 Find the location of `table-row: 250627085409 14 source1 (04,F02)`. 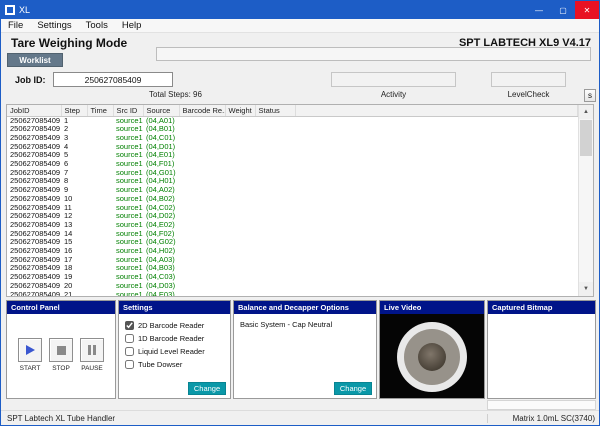

table-row: 250627085409 14 source1 (04,F02) is located at coordinates (292, 234).